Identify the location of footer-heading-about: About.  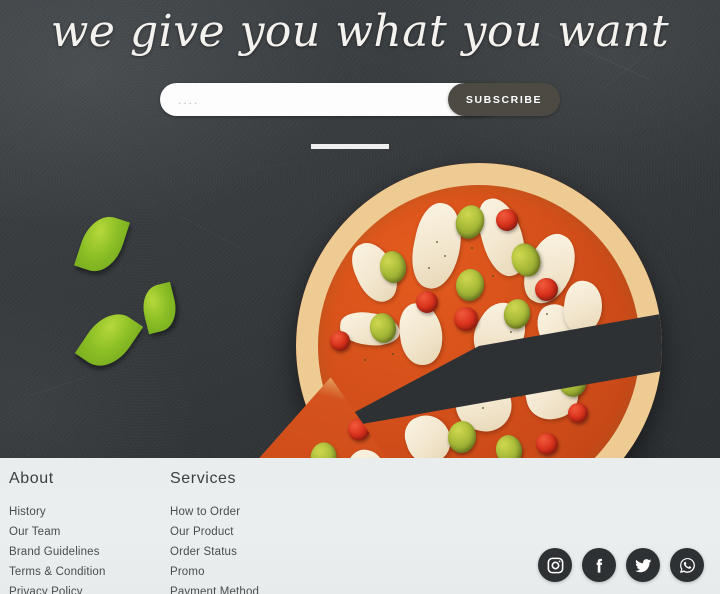
(31, 478).